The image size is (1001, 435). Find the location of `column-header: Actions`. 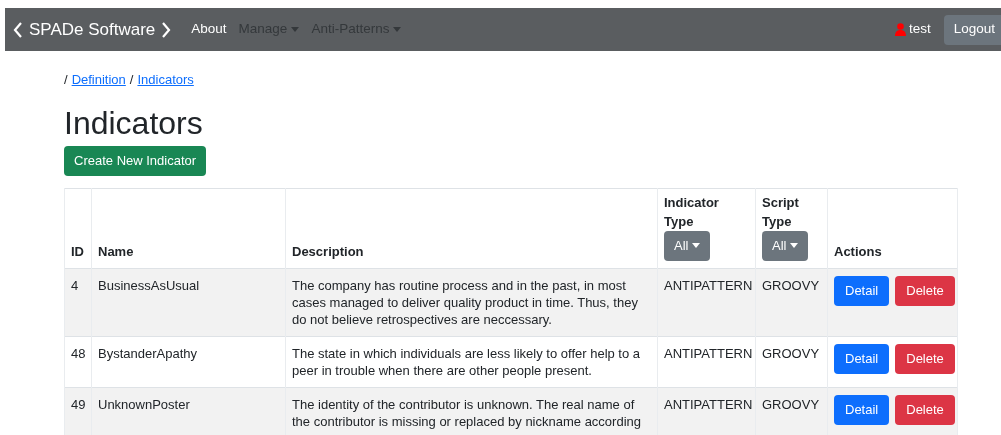

column-header: Actions is located at coordinates (858, 251).